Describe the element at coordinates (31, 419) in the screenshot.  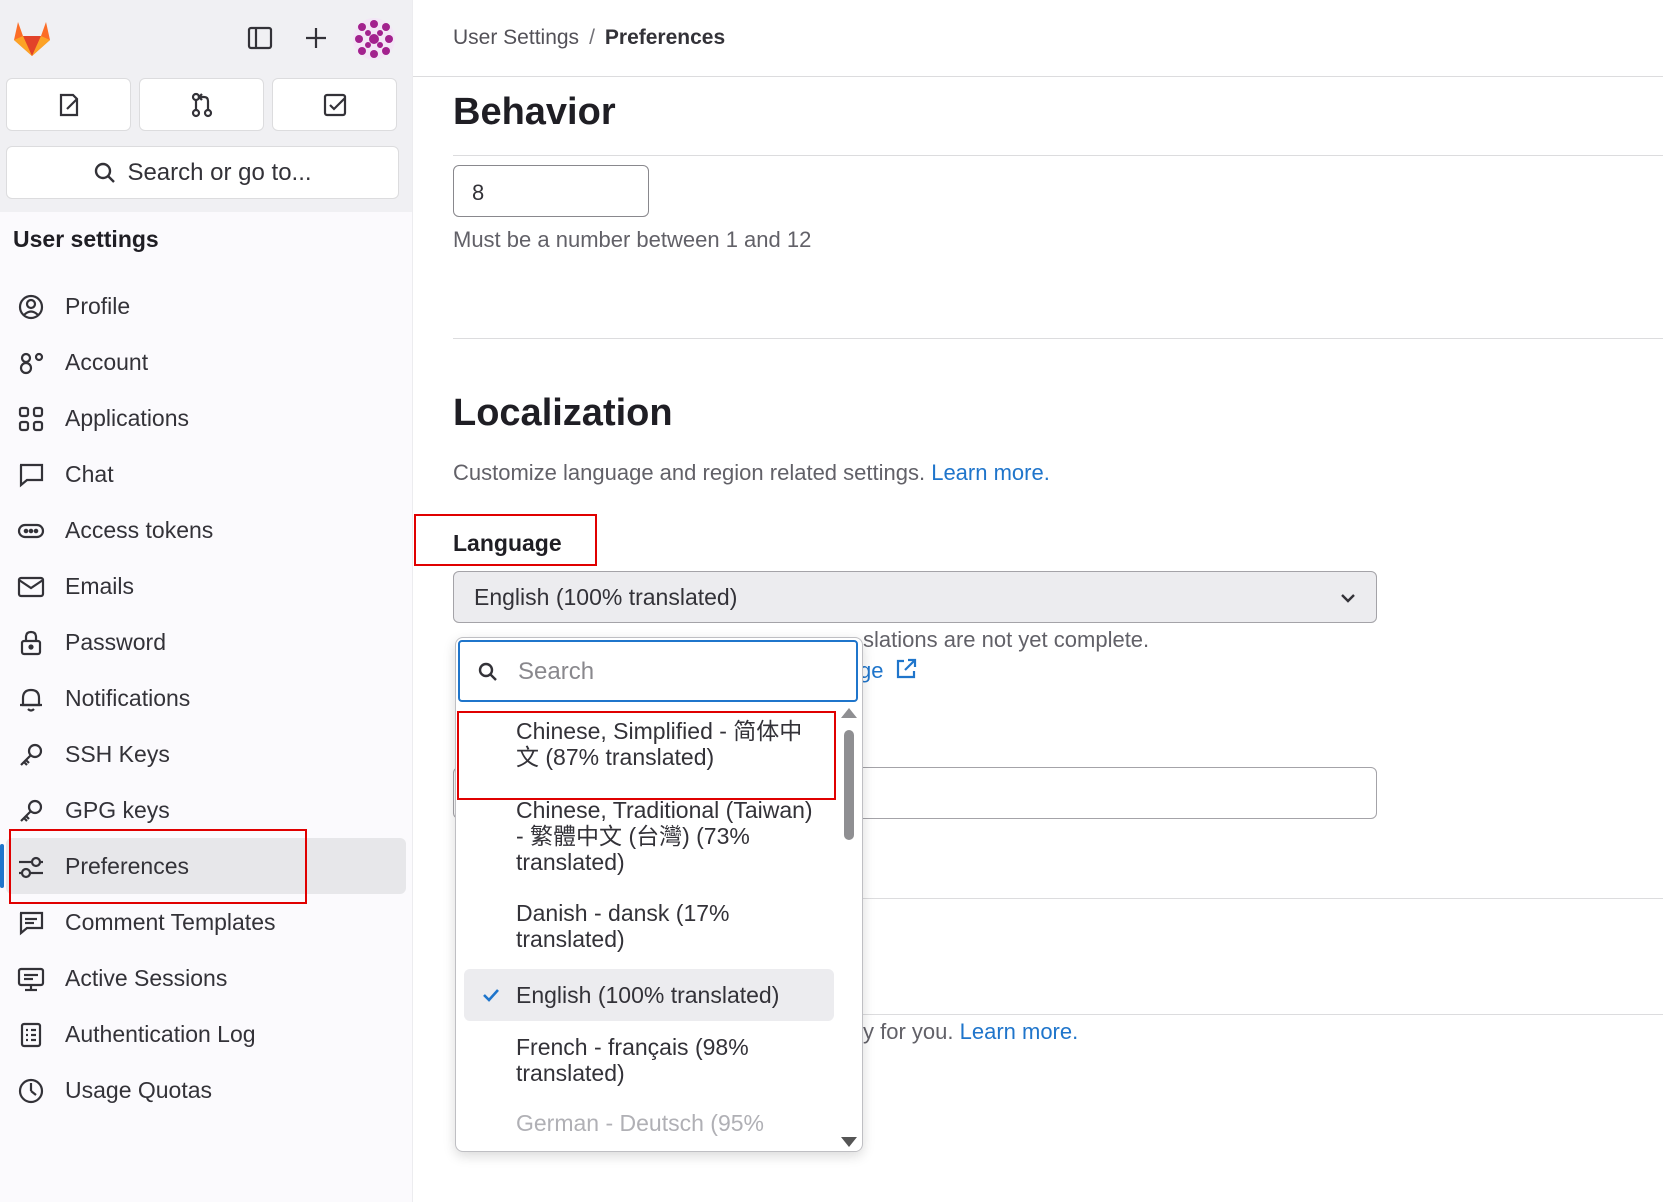
I see `applications-icon` at that location.